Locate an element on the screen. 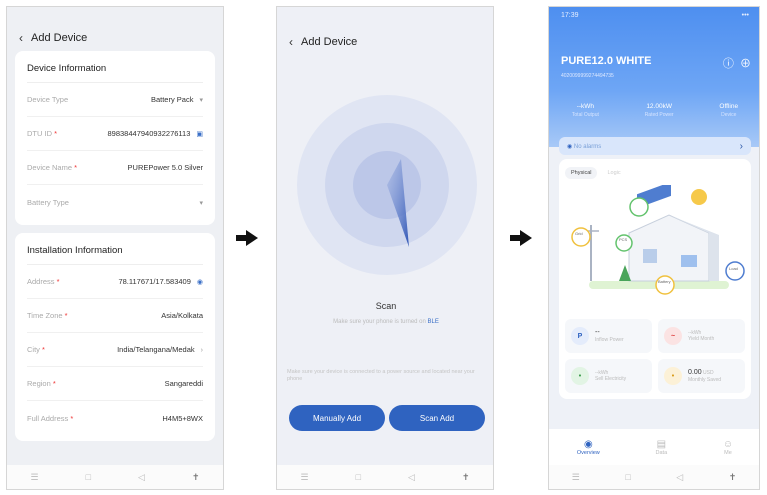  clock: 17:39 is located at coordinates (570, 15).